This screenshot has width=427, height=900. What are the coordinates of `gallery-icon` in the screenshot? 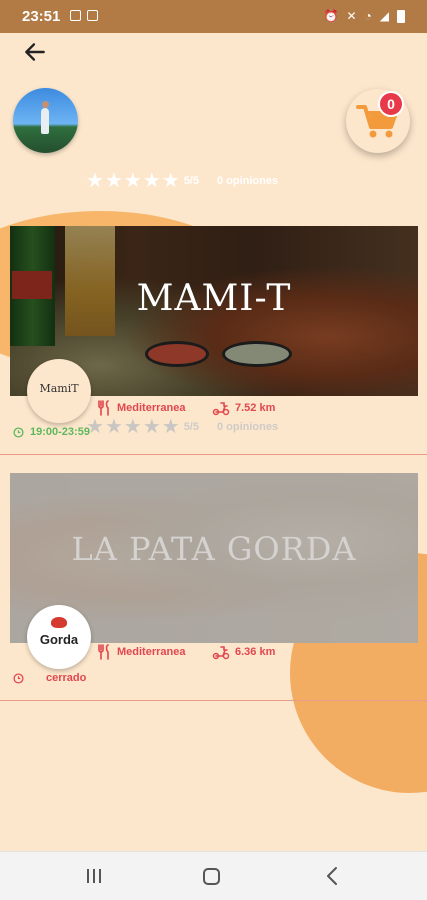 It's located at (92, 15).